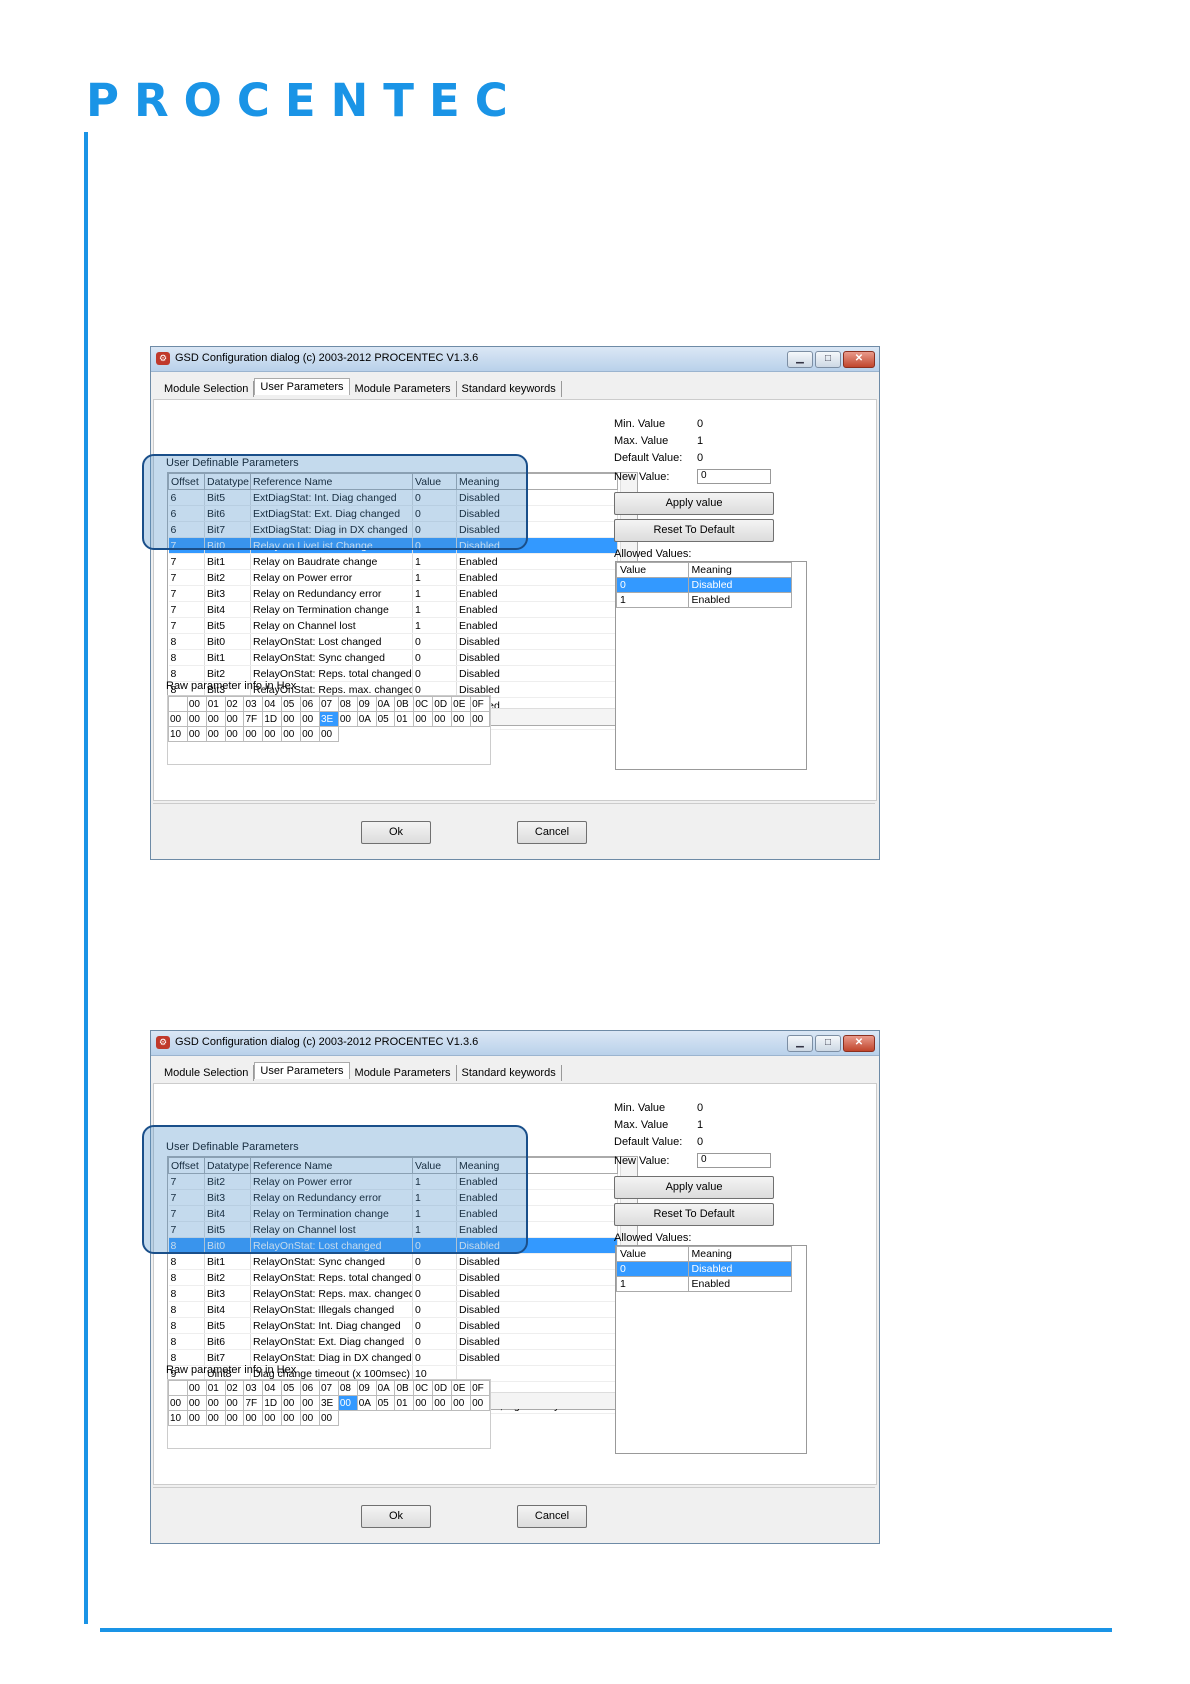 This screenshot has height=1684, width=1190. What do you see at coordinates (393, 545) in the screenshot?
I see `table-row: 7 Bit0 Relay on LiveList Change 0 Disabled` at bounding box center [393, 545].